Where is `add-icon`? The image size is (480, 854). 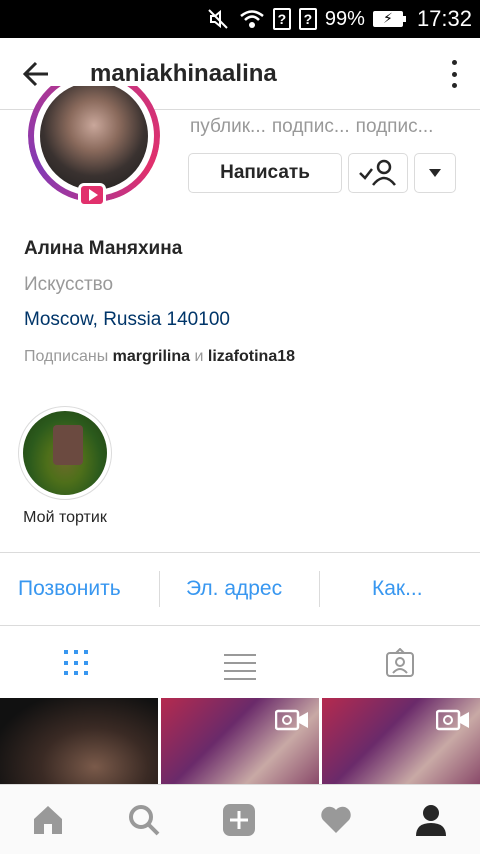
add-icon is located at coordinates (239, 820).